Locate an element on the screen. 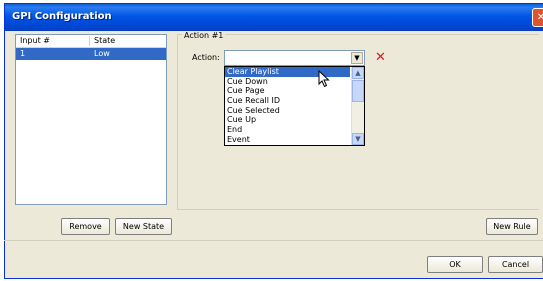  window-title: GPI Configuration is located at coordinates (62, 16).